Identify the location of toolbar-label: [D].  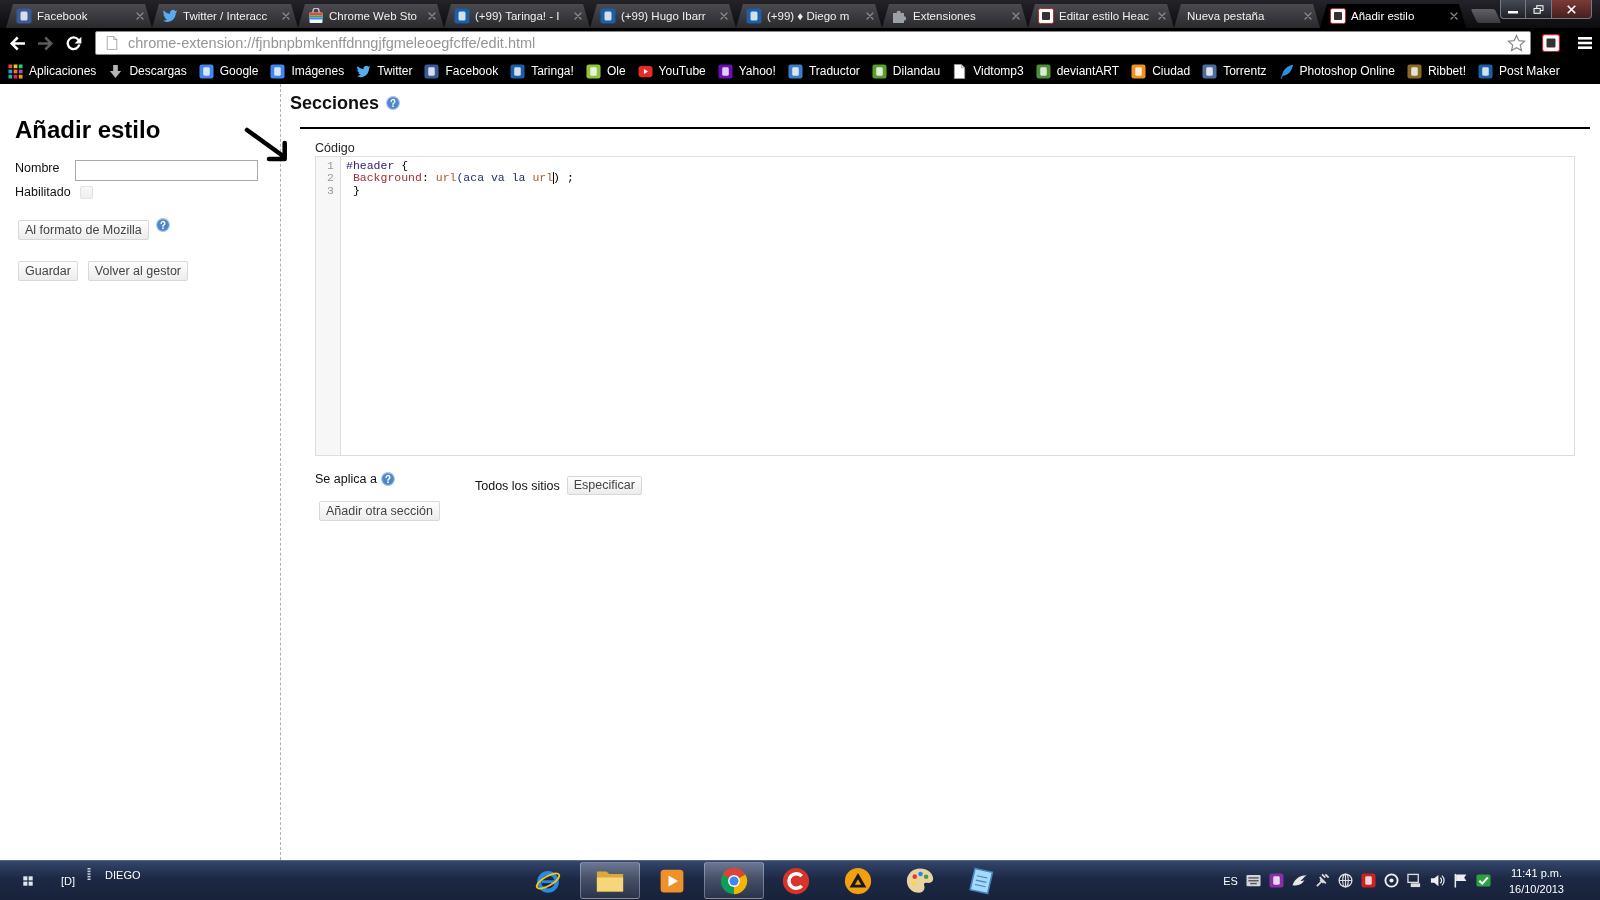
(68, 880).